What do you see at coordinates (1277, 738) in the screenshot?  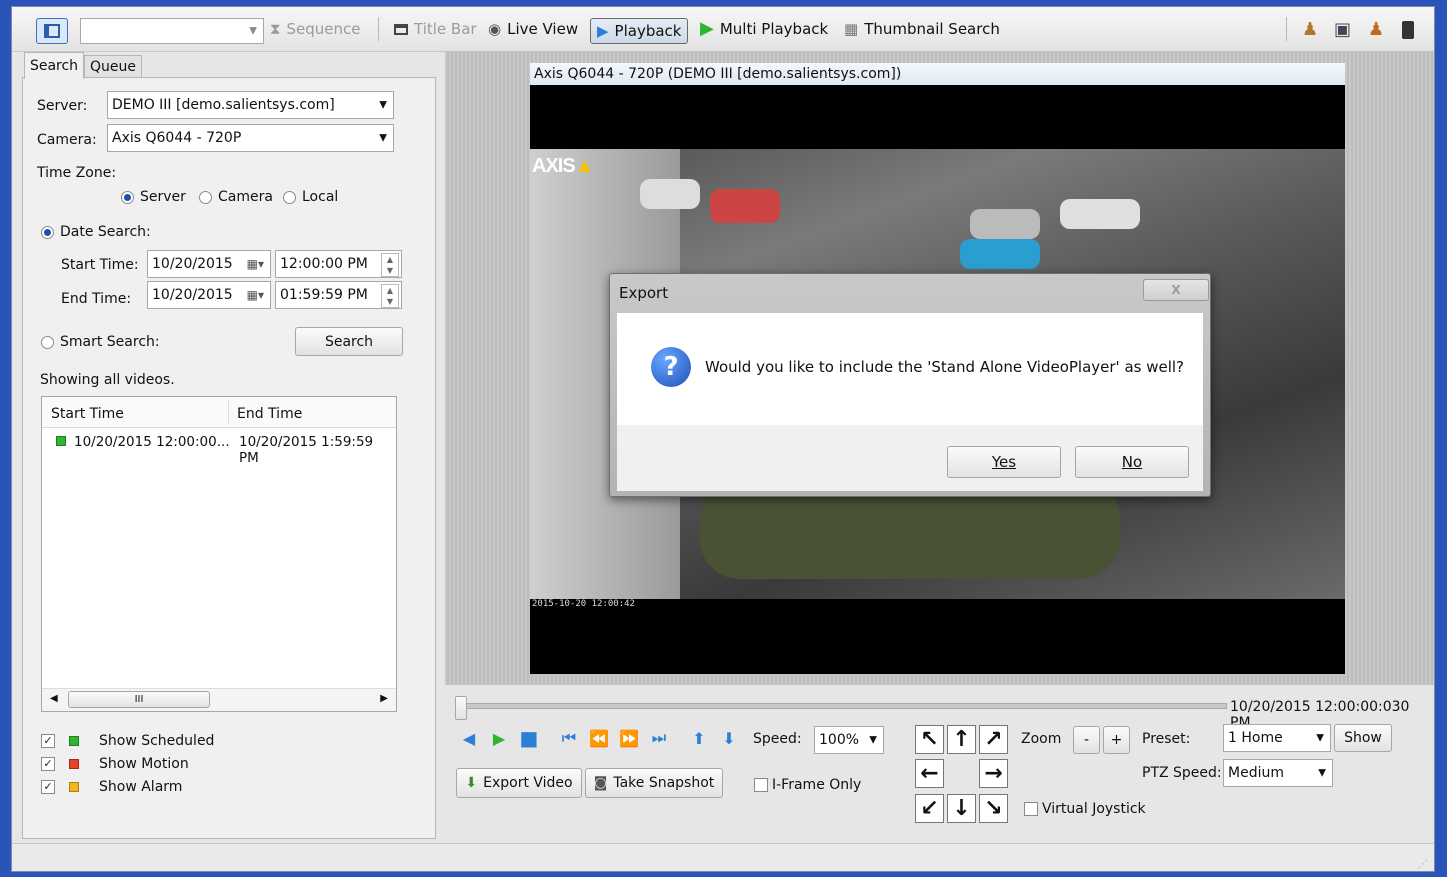 I see `preset-select: 1 Home ▼` at bounding box center [1277, 738].